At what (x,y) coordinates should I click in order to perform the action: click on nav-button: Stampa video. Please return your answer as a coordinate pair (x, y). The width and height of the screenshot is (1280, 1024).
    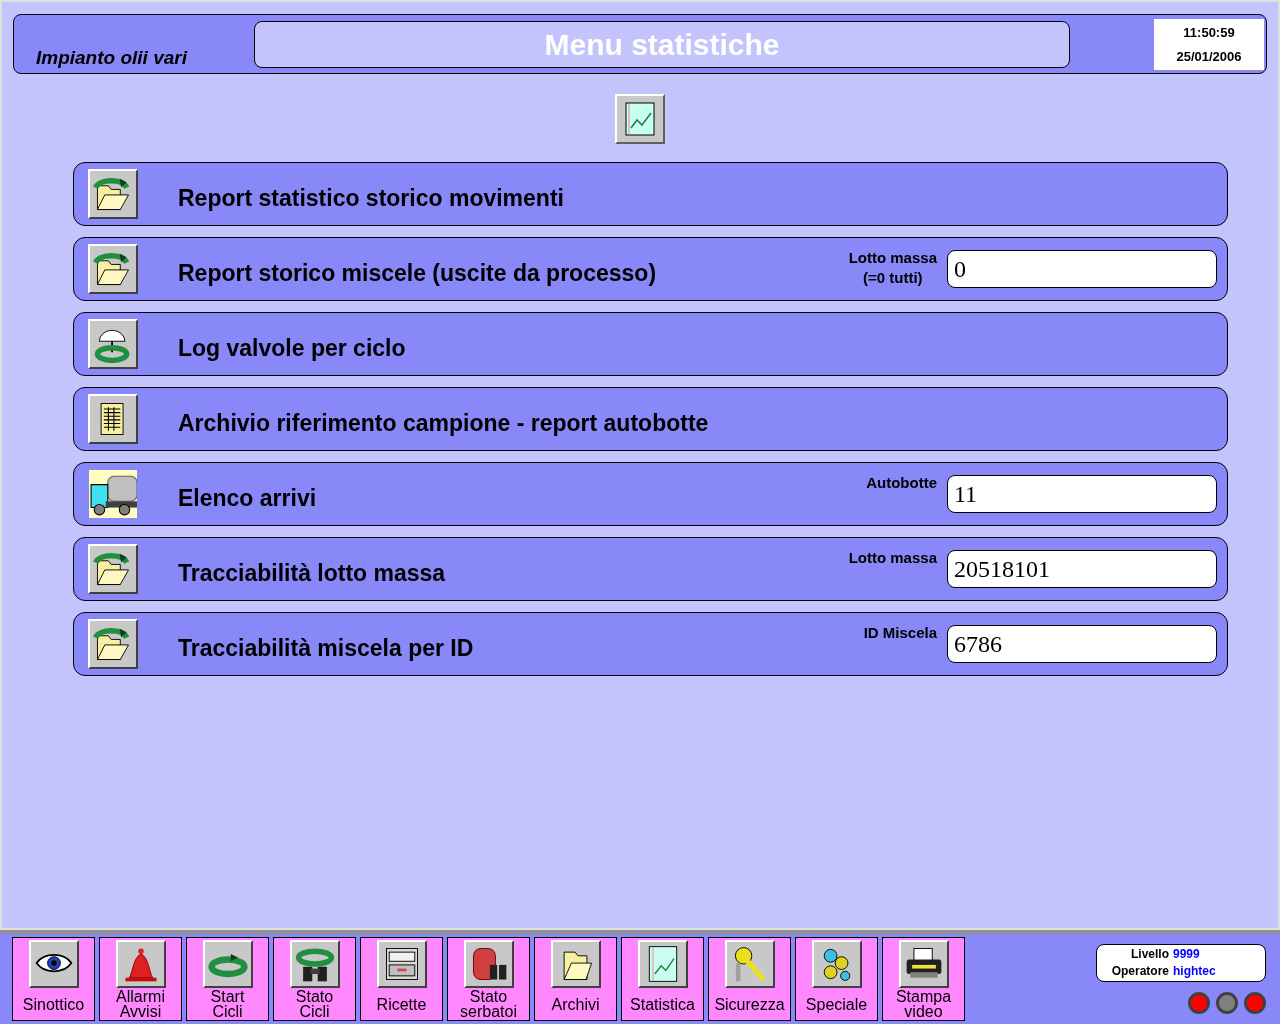
    Looking at the image, I should click on (923, 979).